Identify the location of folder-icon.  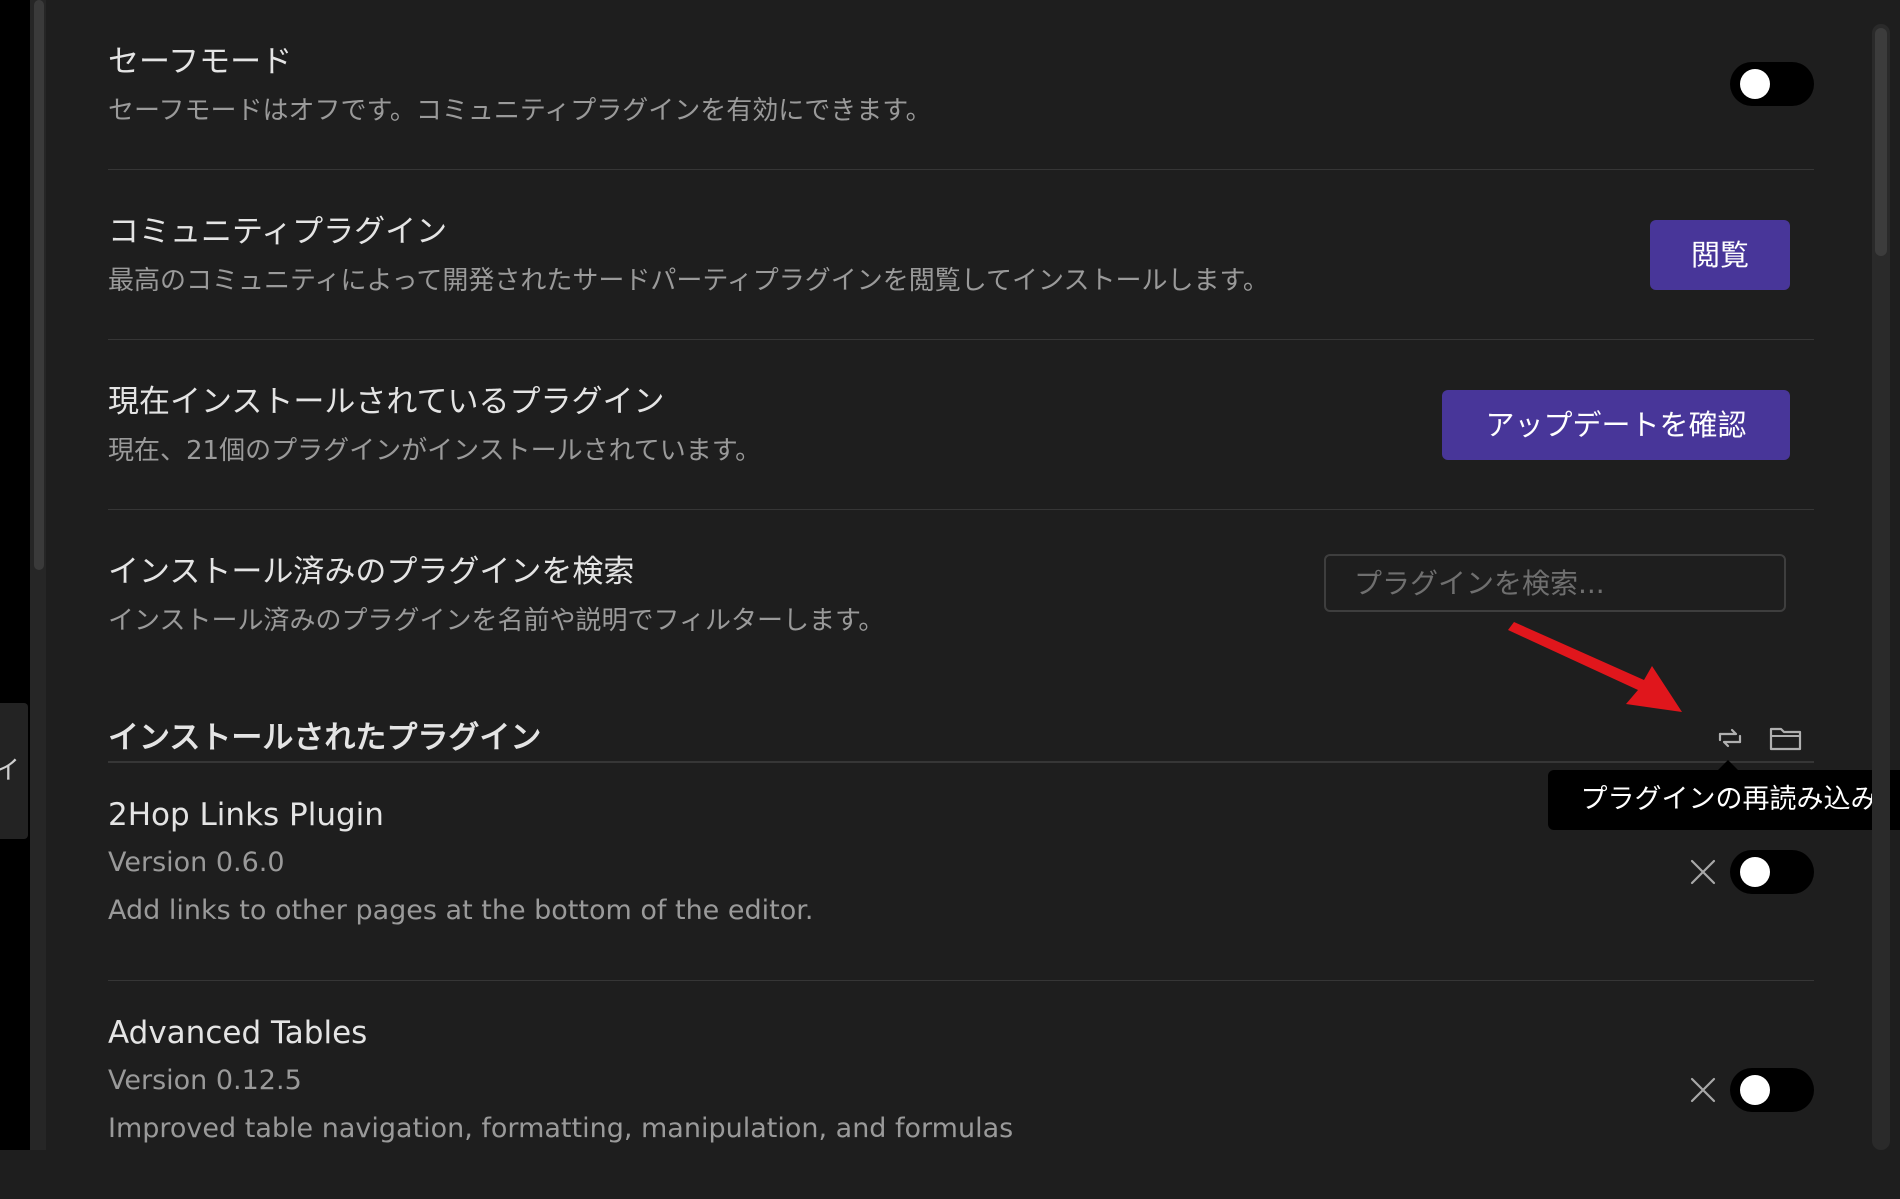
(1786, 738).